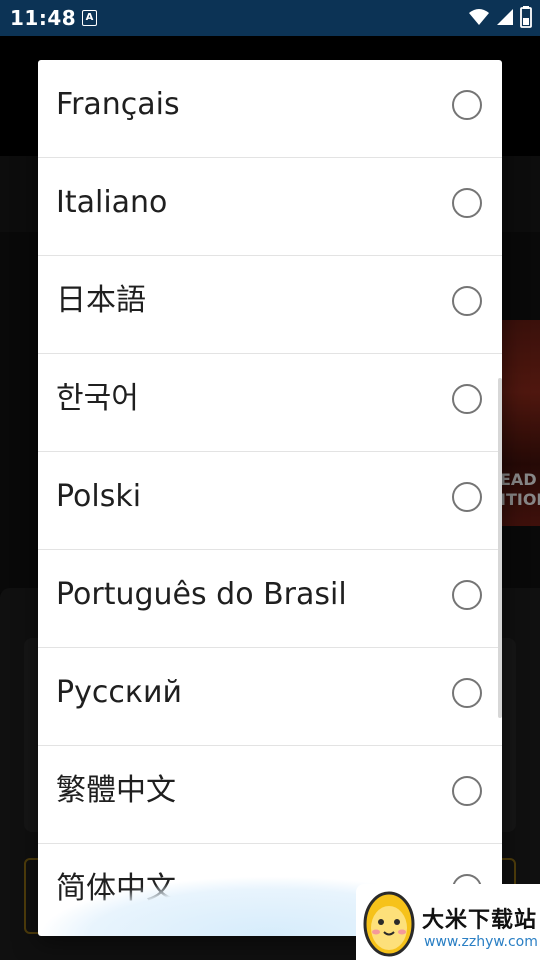 The height and width of the screenshot is (960, 540). I want to click on egg-mascot-icon, so click(389, 924).